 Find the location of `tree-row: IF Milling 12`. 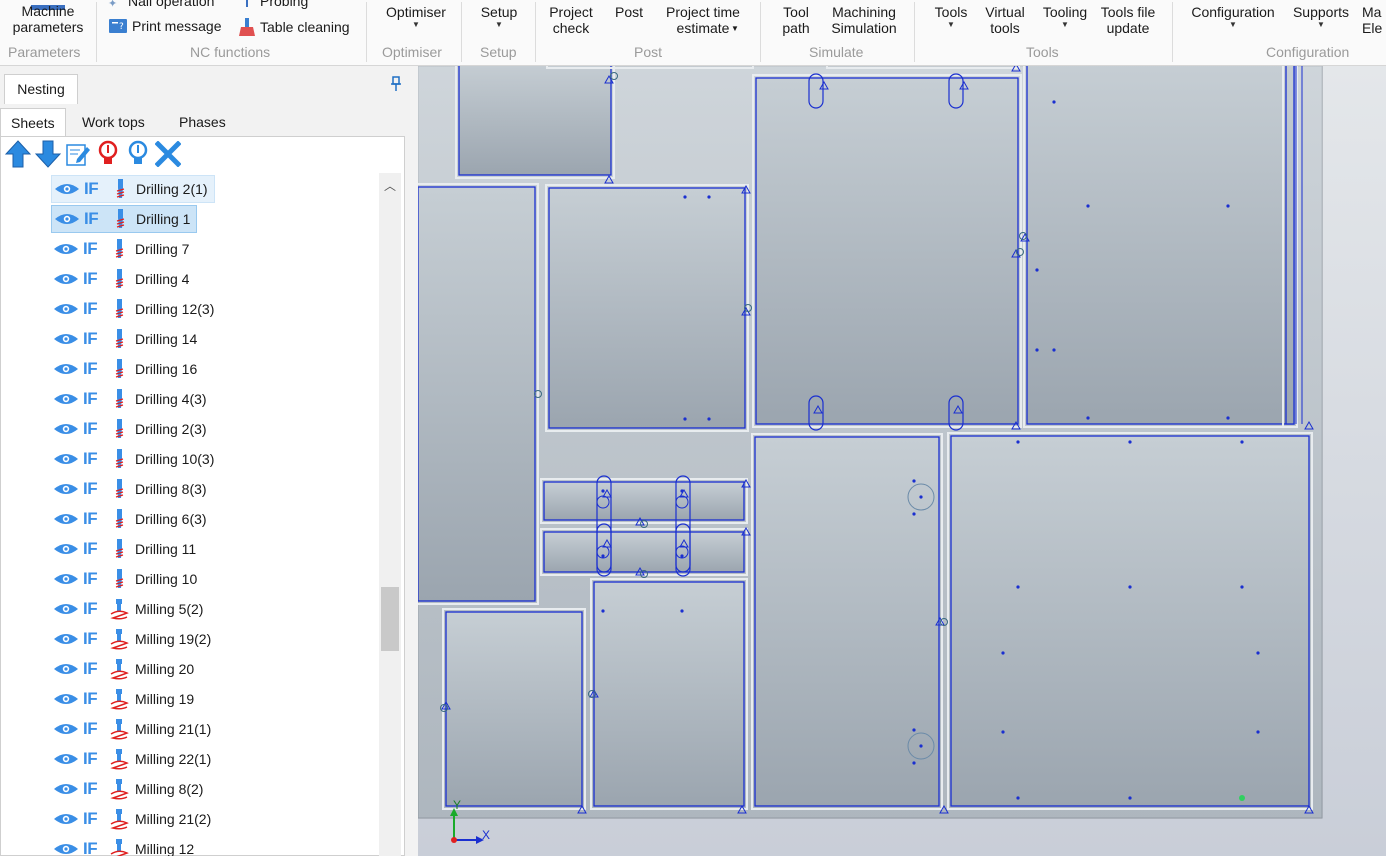

tree-row: IF Milling 12 is located at coordinates (125, 845).